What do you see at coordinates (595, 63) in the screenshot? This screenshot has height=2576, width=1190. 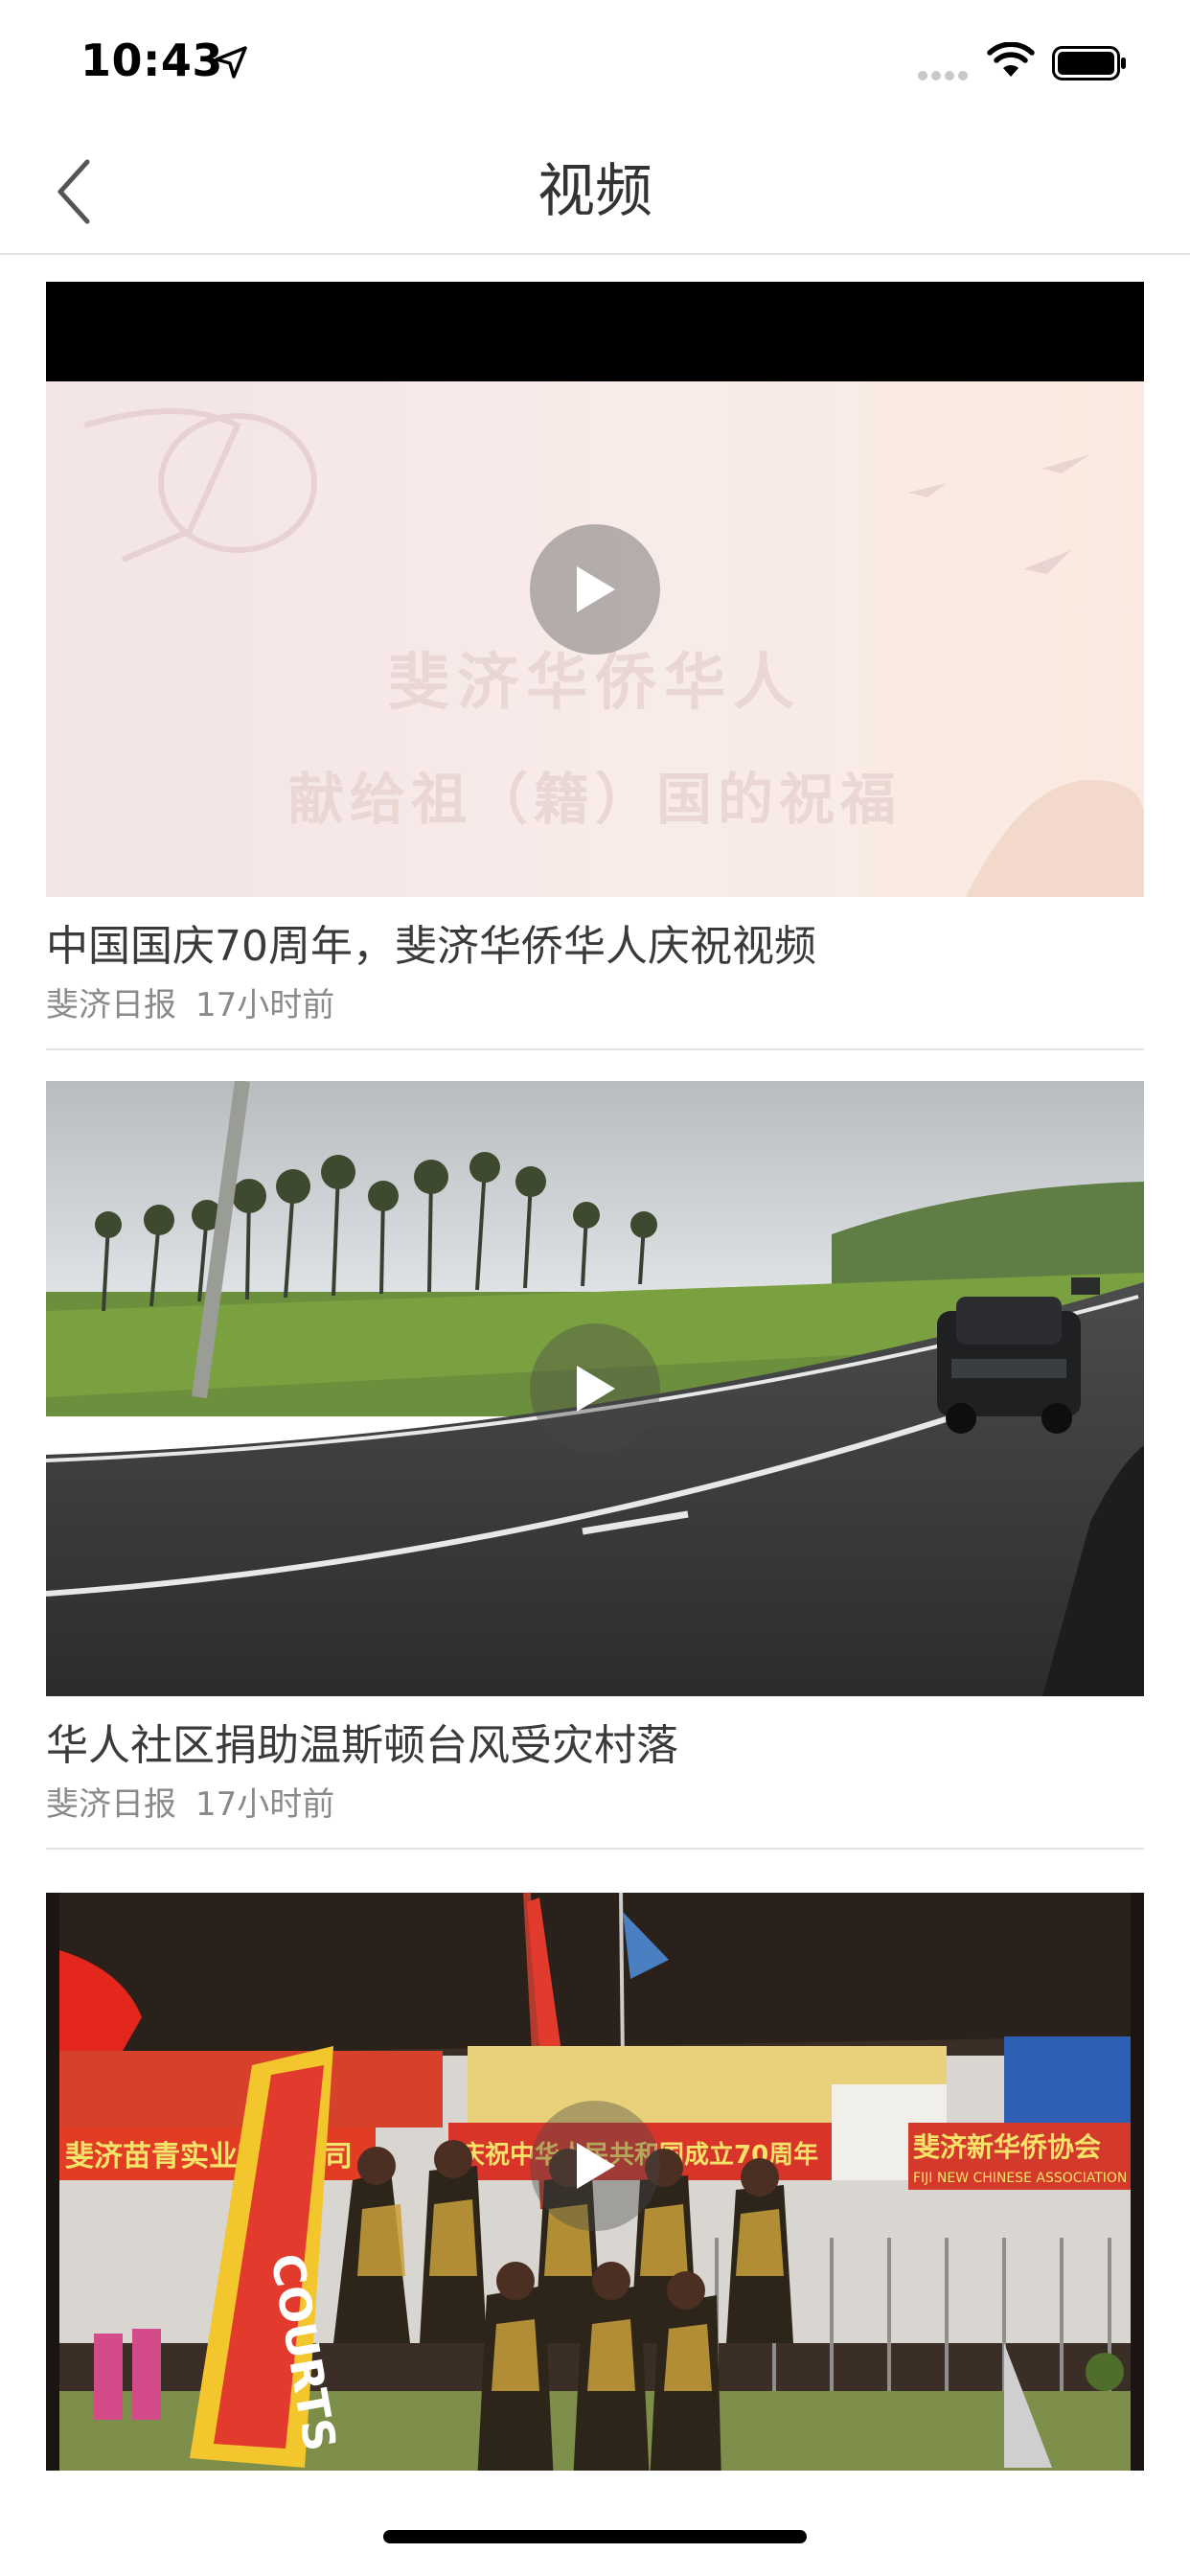 I see `status-bar: 10:43` at bounding box center [595, 63].